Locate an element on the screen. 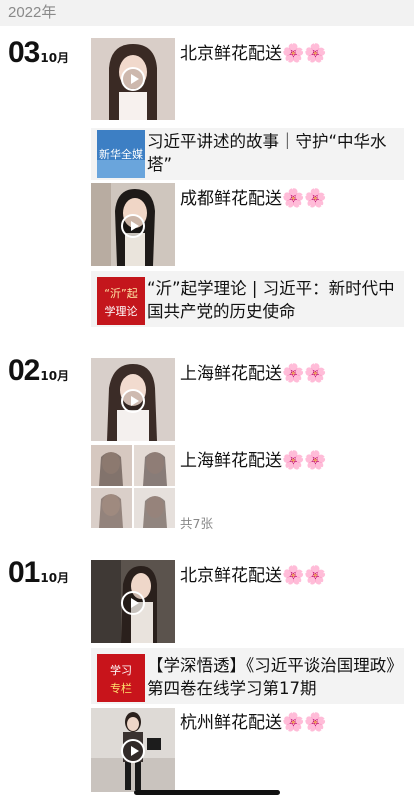 Image resolution: width=414 pixels, height=800 pixels. post-text: 杭州鲜花配送🌸🌸 is located at coordinates (253, 720).